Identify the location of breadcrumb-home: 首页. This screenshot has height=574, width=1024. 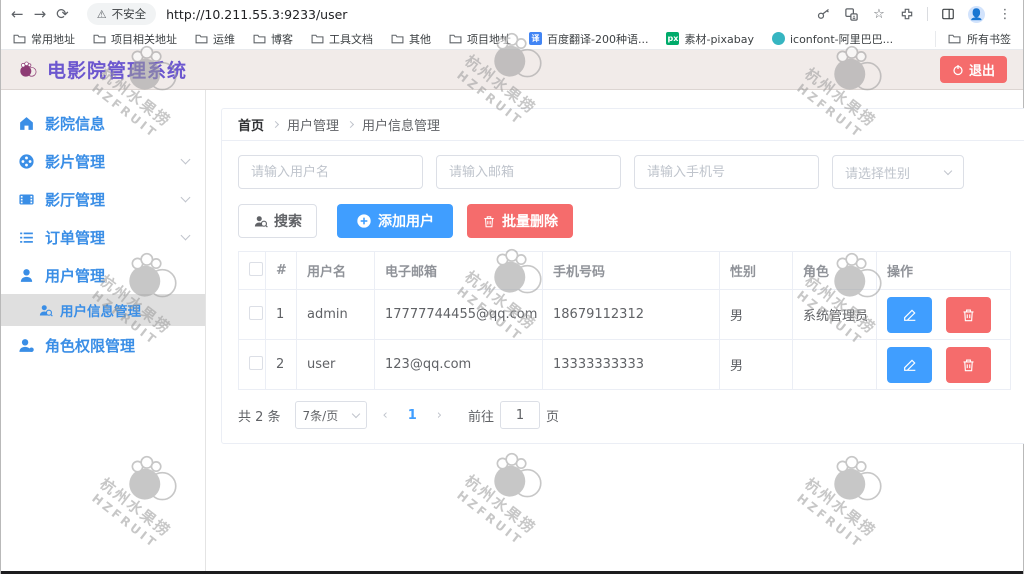
(251, 124).